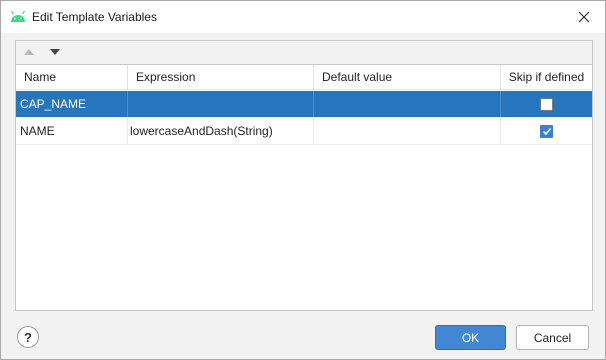 This screenshot has width=606, height=360. I want to click on checkmark-icon, so click(546, 131).